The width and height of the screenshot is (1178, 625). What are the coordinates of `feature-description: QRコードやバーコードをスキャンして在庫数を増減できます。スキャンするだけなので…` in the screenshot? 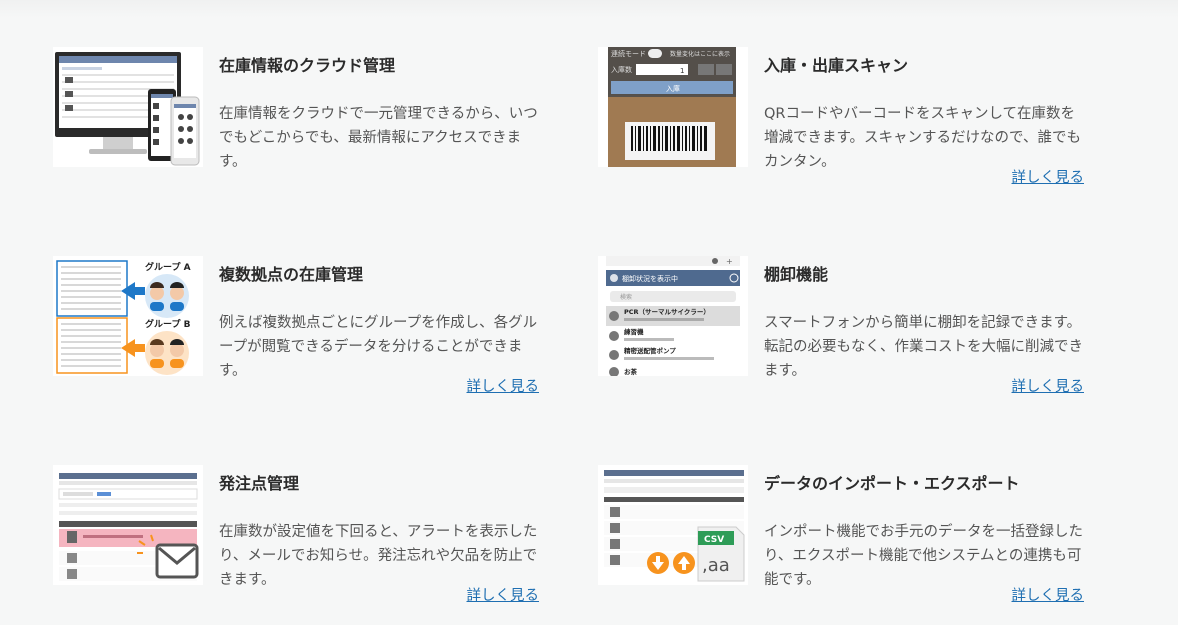 It's located at (922, 138).